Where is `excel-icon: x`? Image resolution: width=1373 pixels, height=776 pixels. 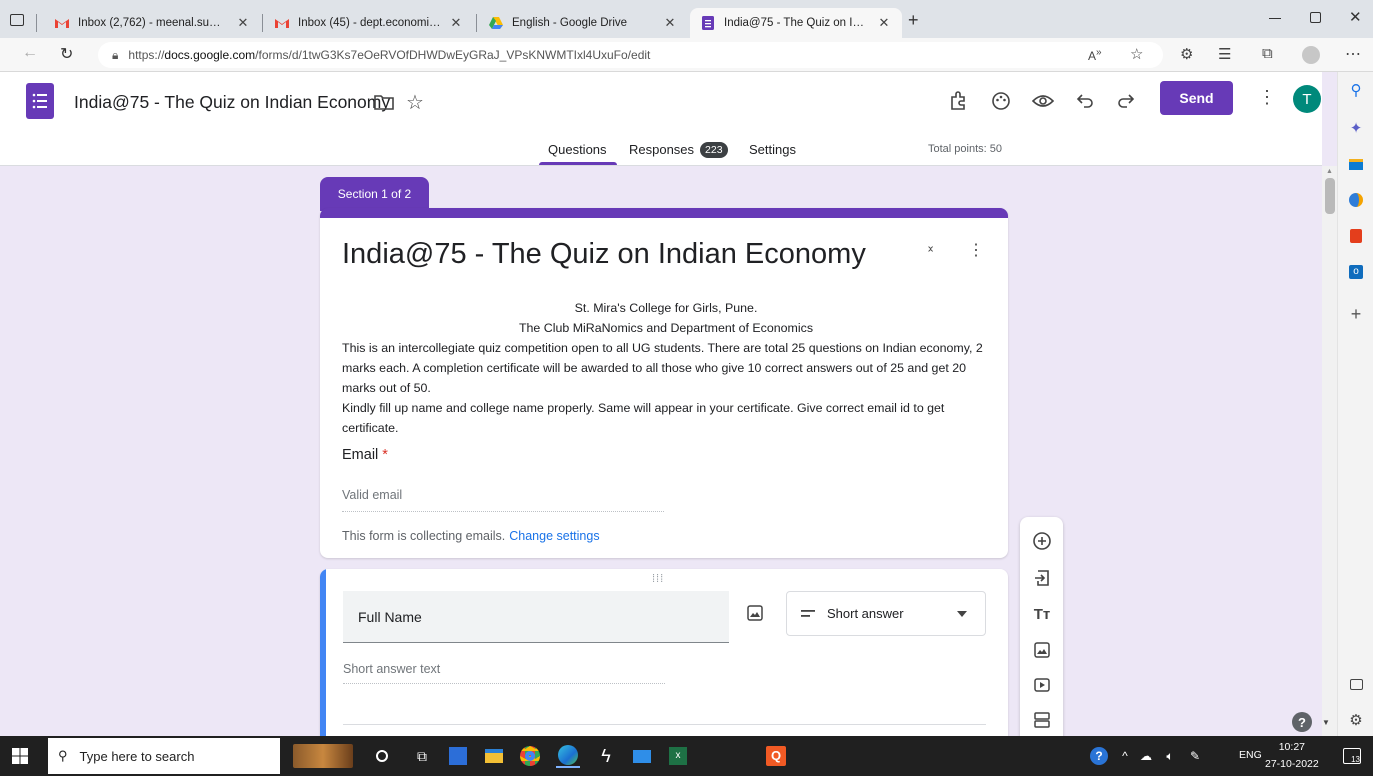 excel-icon: x is located at coordinates (678, 756).